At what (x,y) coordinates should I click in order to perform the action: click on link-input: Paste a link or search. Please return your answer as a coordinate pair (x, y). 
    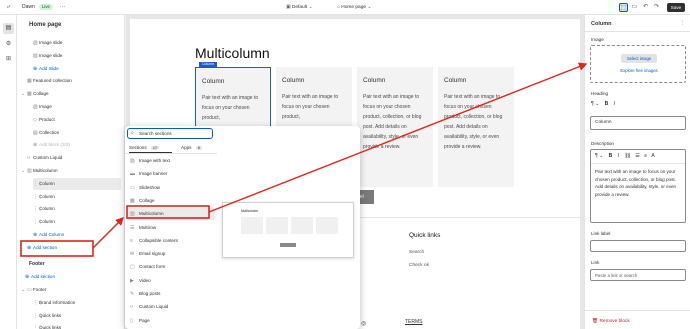
    Looking at the image, I should click on (638, 275).